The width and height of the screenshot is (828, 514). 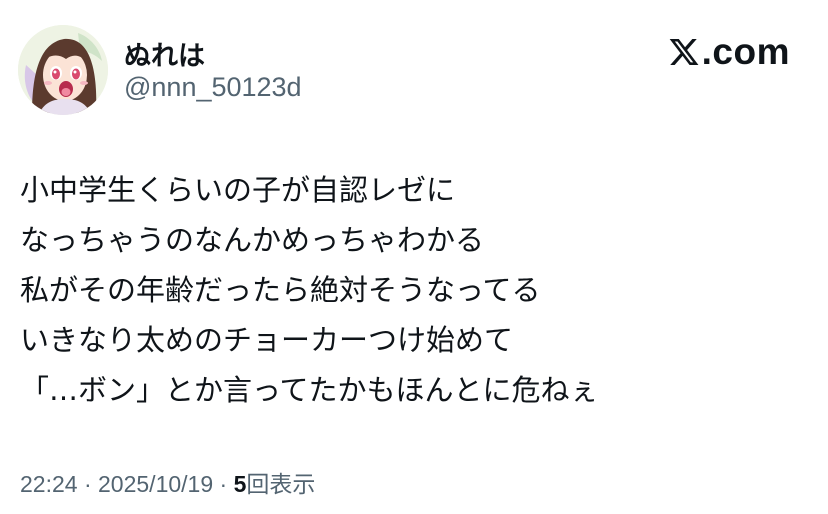 I want to click on tweet-line: なっちゃうのなんかめっちゃわかる, so click(x=252, y=240).